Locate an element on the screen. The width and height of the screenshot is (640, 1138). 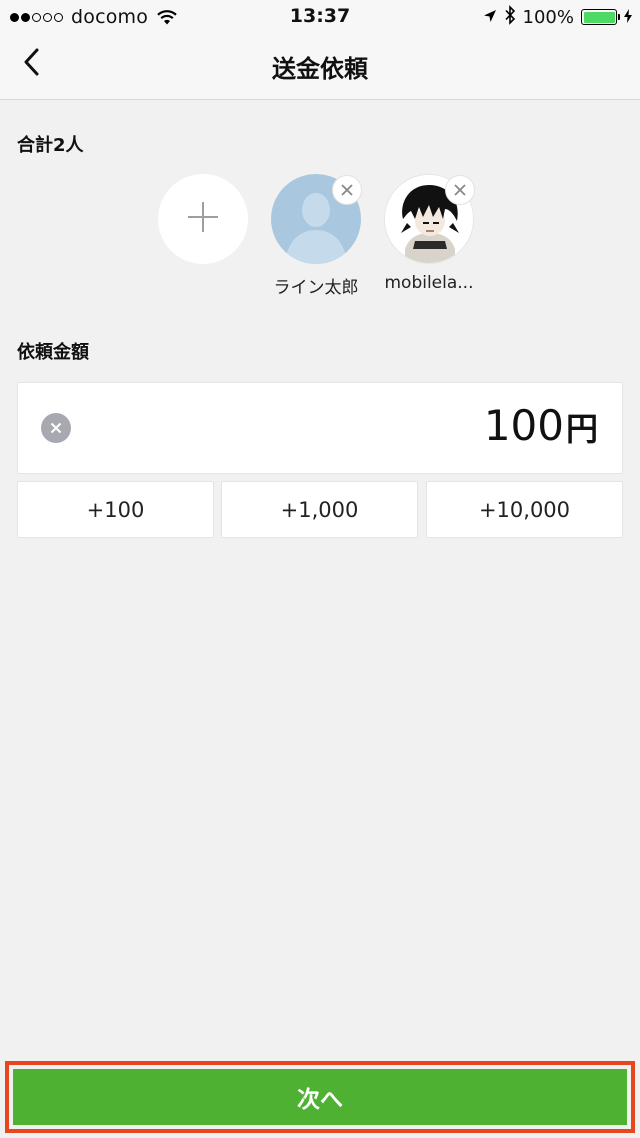
plus-icon is located at coordinates (203, 219).